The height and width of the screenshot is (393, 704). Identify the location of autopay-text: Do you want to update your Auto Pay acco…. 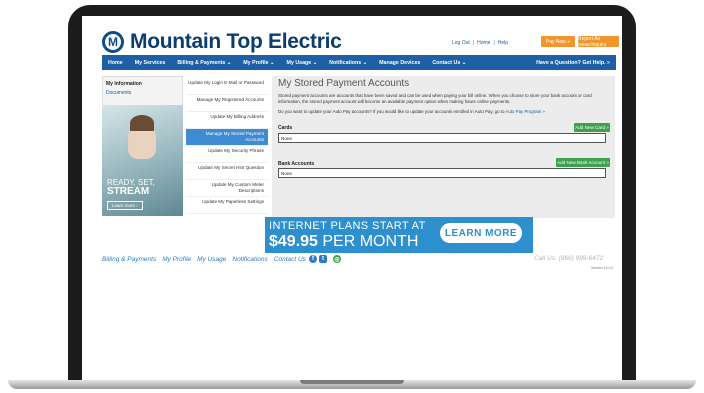
(391, 111).